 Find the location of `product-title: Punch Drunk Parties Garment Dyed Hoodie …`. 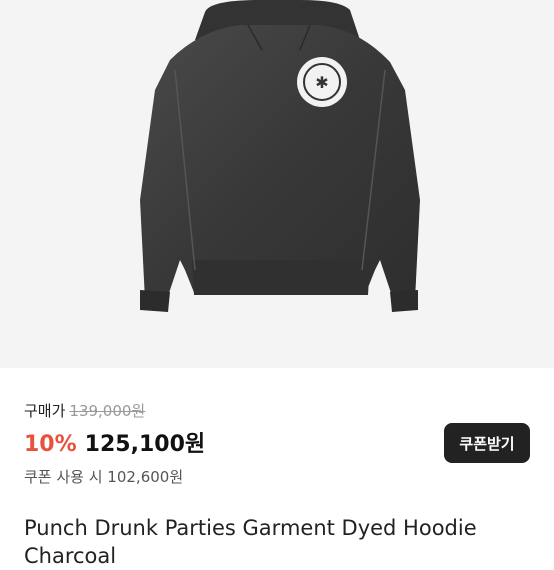

product-title: Punch Drunk Parties Garment Dyed Hoodie … is located at coordinates (250, 542).